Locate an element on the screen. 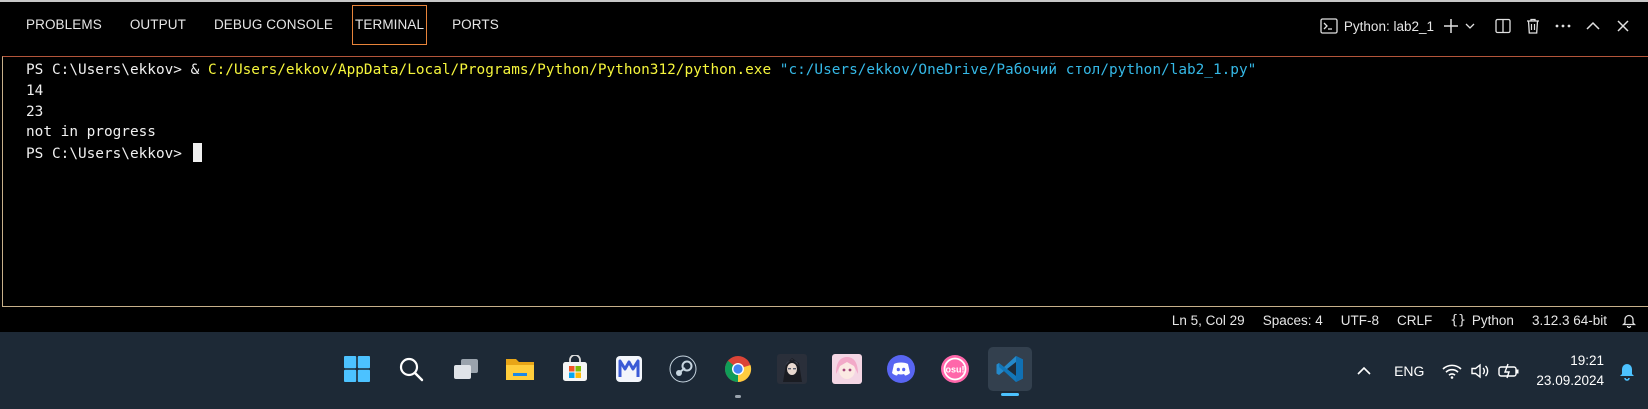 Image resolution: width=1648 pixels, height=409 pixels. terminal-selector: Python: lab2_1 is located at coordinates (1377, 26).